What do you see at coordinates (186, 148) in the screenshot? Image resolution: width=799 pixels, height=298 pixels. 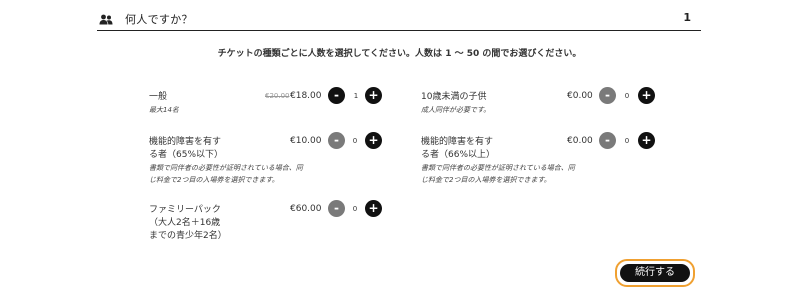 I see `ticket-name: 機能的障害を有す る者（65%以下）` at bounding box center [186, 148].